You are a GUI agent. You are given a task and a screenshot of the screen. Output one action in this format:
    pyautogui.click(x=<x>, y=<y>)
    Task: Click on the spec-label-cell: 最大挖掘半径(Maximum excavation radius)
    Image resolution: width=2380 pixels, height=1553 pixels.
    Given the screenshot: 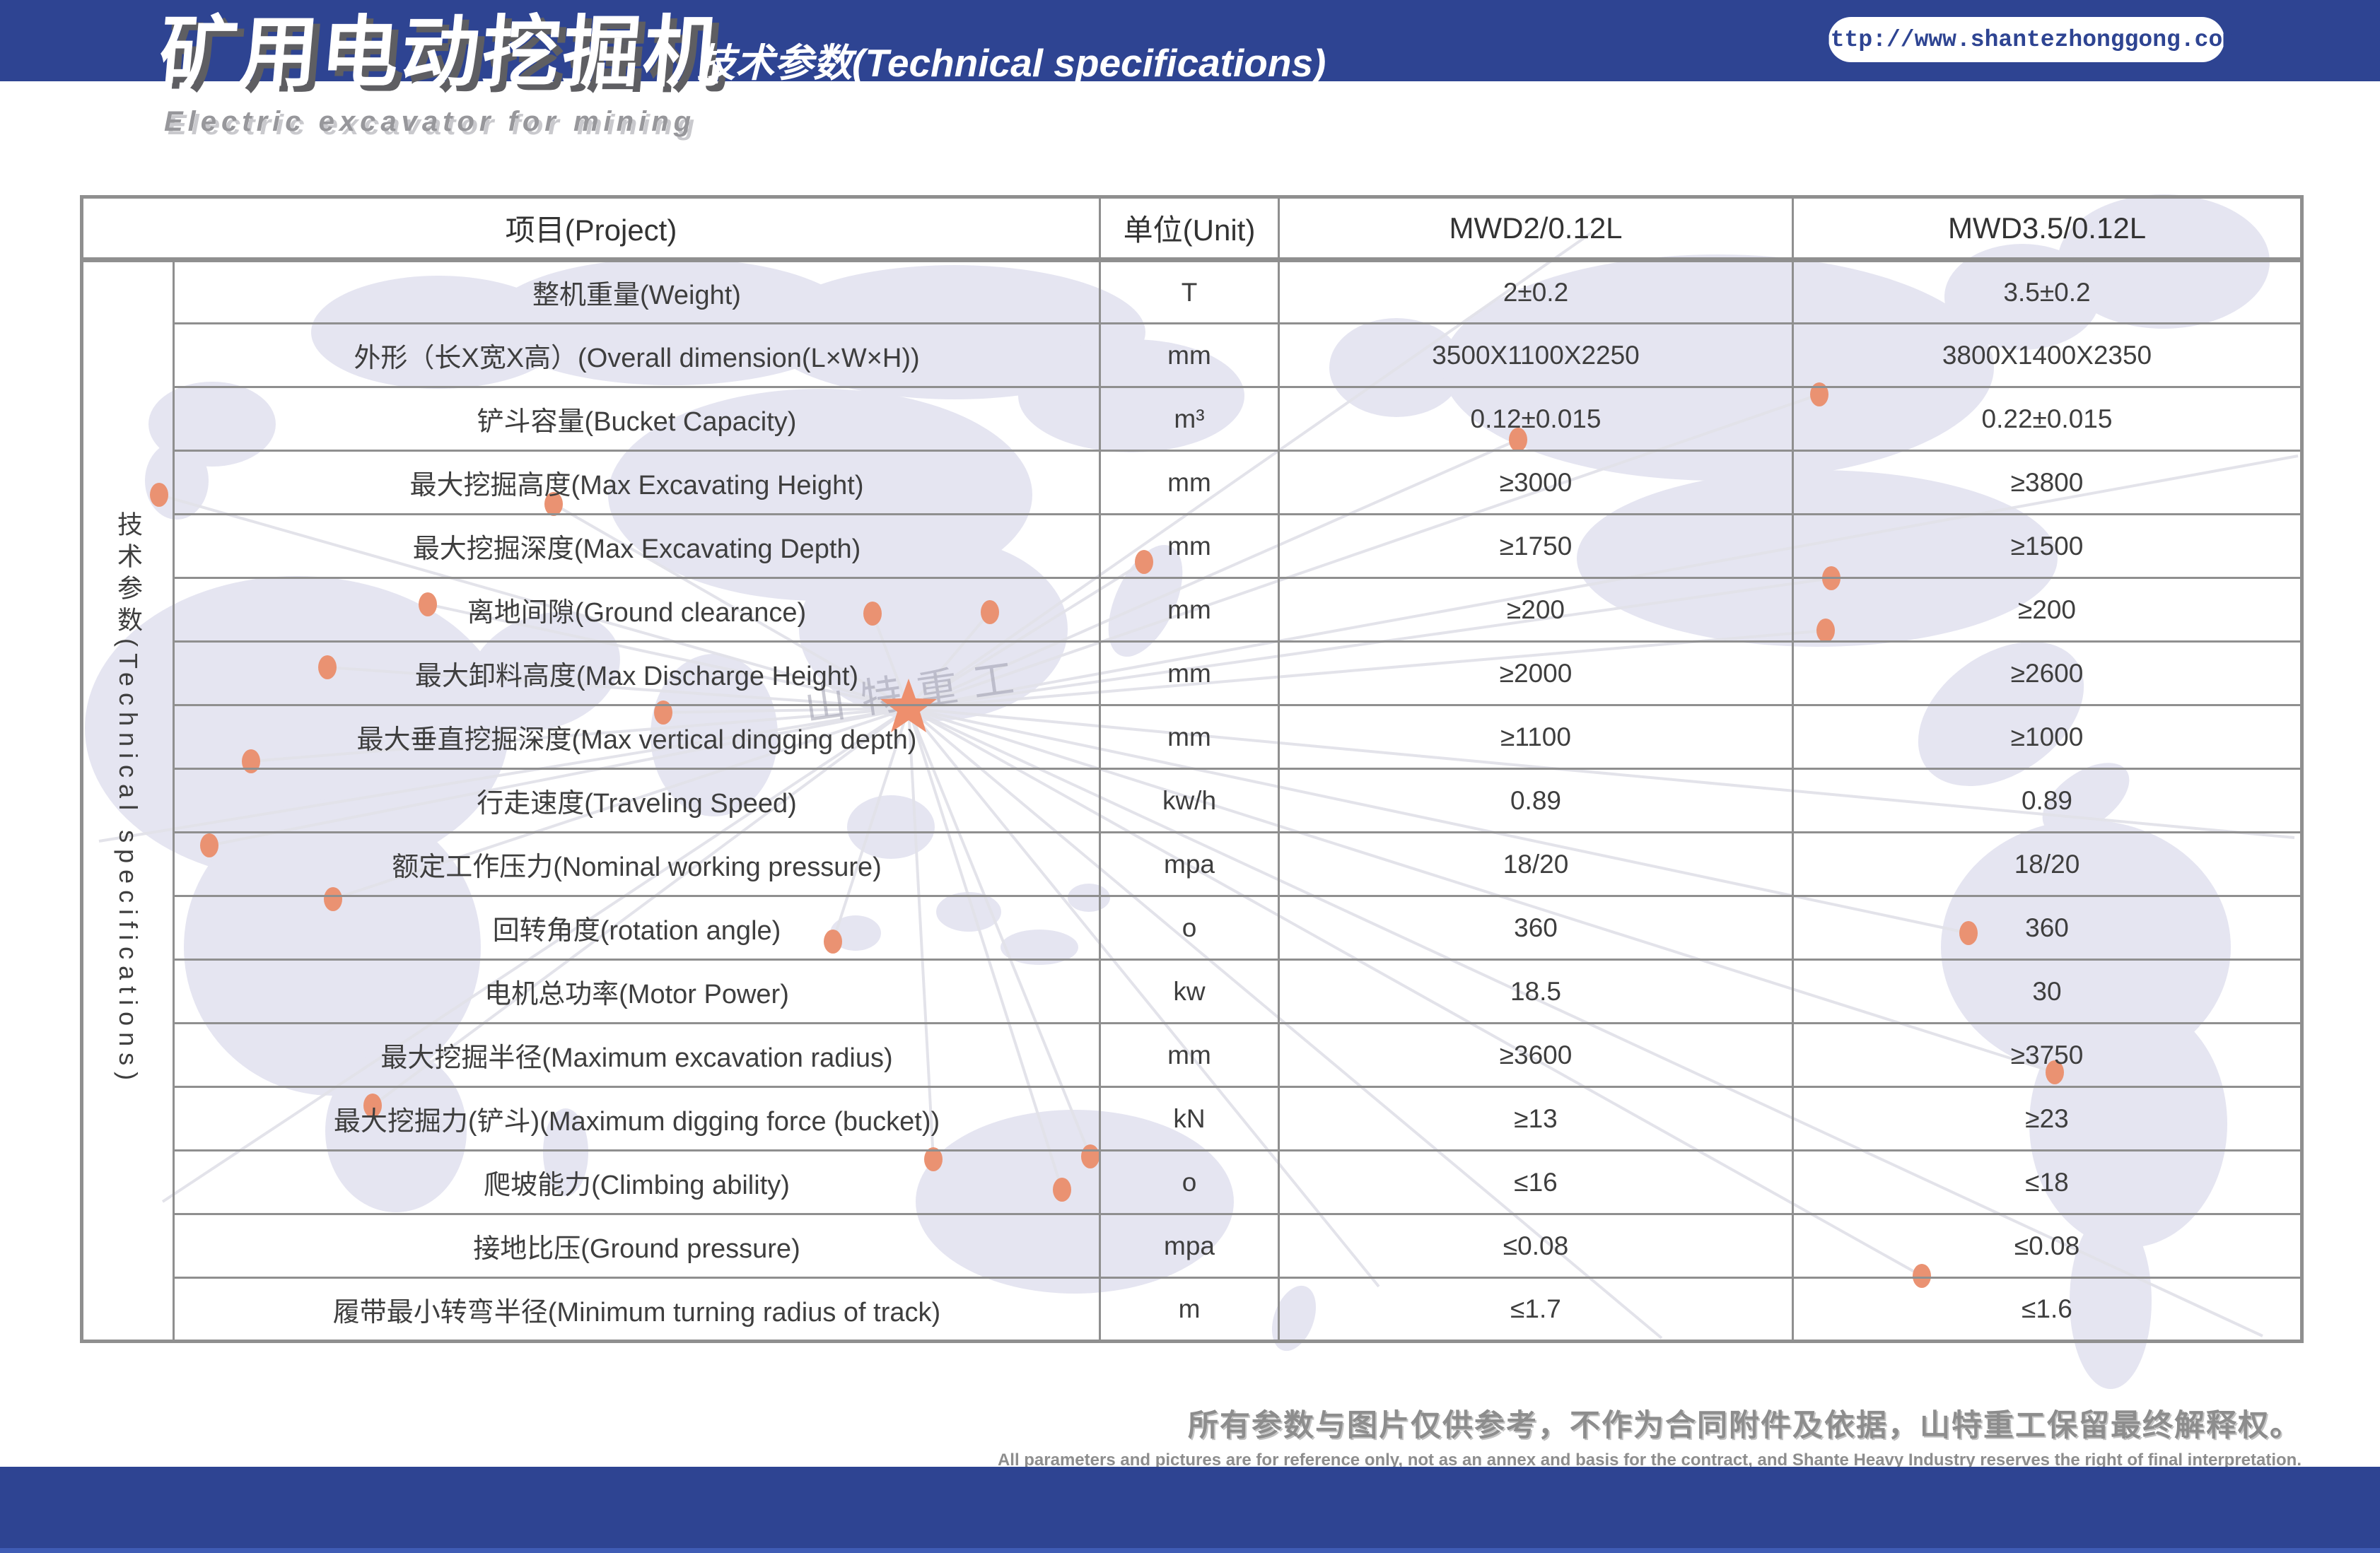 What is the action you would take?
    pyautogui.click(x=637, y=1055)
    